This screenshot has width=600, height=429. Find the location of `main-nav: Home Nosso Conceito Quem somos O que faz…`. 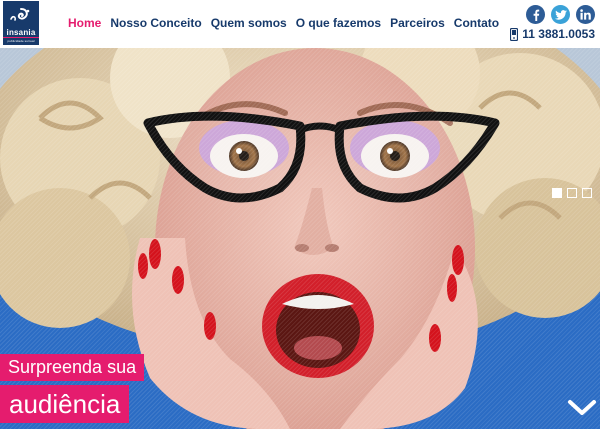

main-nav: Home Nosso Conceito Quem somos O que faz… is located at coordinates (288, 23).